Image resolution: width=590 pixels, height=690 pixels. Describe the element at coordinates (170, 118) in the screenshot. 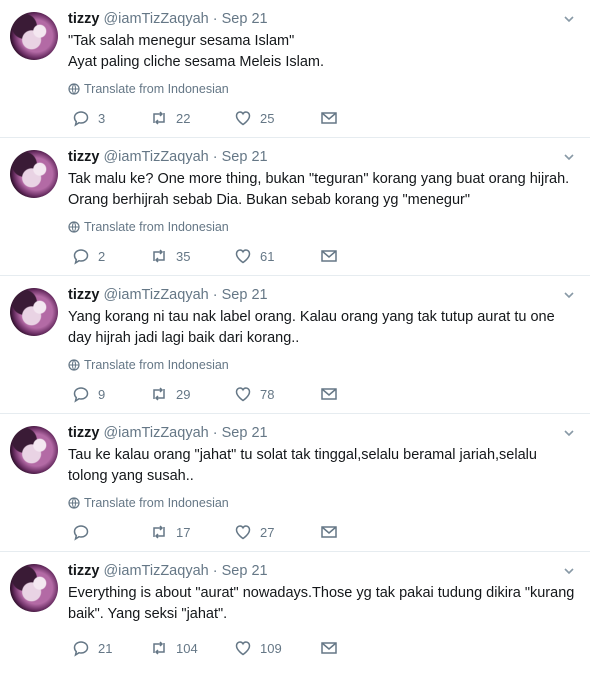

I see `retweet-button: 22` at that location.